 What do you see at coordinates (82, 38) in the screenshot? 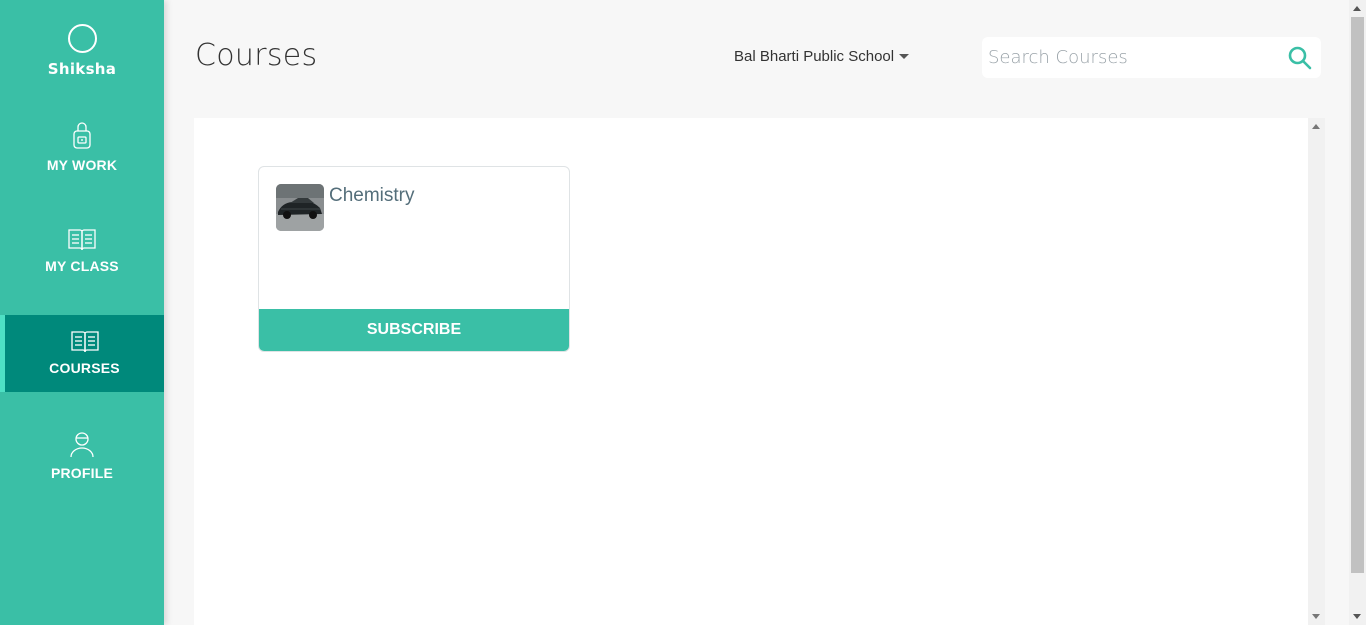
I see `logo-circle-icon` at bounding box center [82, 38].